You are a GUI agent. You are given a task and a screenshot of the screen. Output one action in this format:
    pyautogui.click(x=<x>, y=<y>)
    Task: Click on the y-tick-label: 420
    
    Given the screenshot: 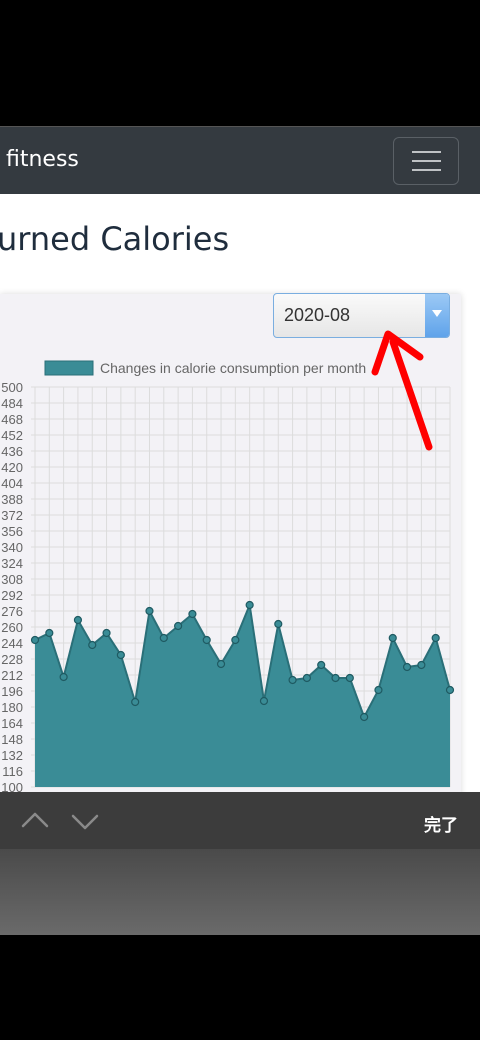 What is the action you would take?
    pyautogui.click(x=12, y=467)
    